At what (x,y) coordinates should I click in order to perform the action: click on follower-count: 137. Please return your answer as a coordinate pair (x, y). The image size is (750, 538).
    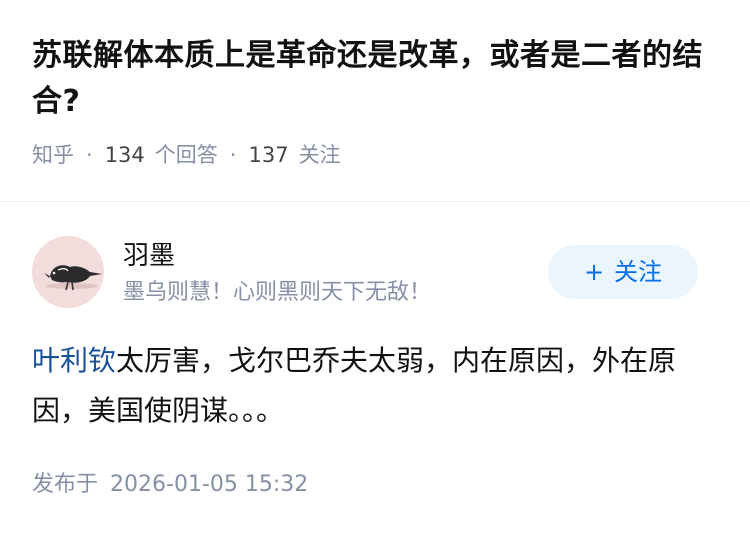
    Looking at the image, I should click on (268, 155).